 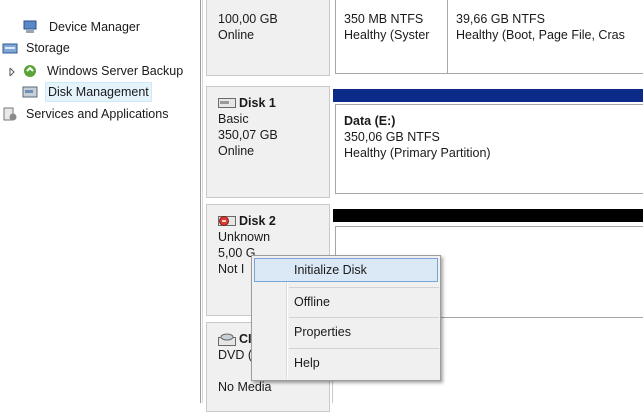 What do you see at coordinates (268, 142) in the screenshot?
I see `disk1-label: Disk 1 Basic 350,07 GB Online` at bounding box center [268, 142].